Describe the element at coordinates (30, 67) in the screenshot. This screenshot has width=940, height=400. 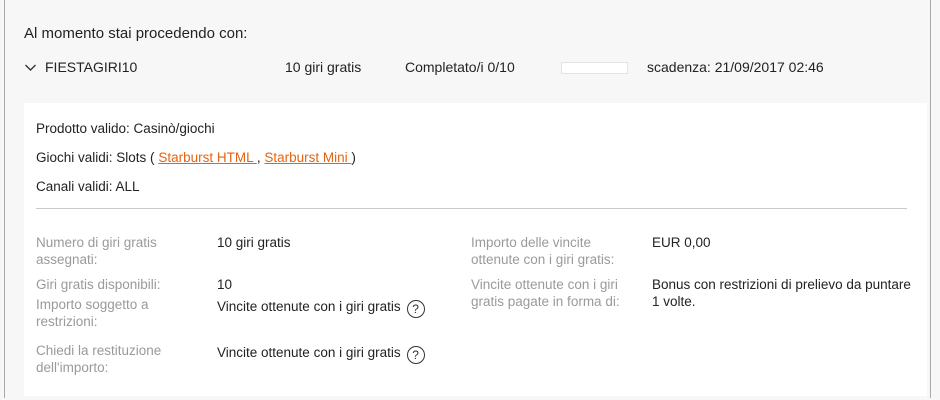
I see `chevron-down-icon` at that location.